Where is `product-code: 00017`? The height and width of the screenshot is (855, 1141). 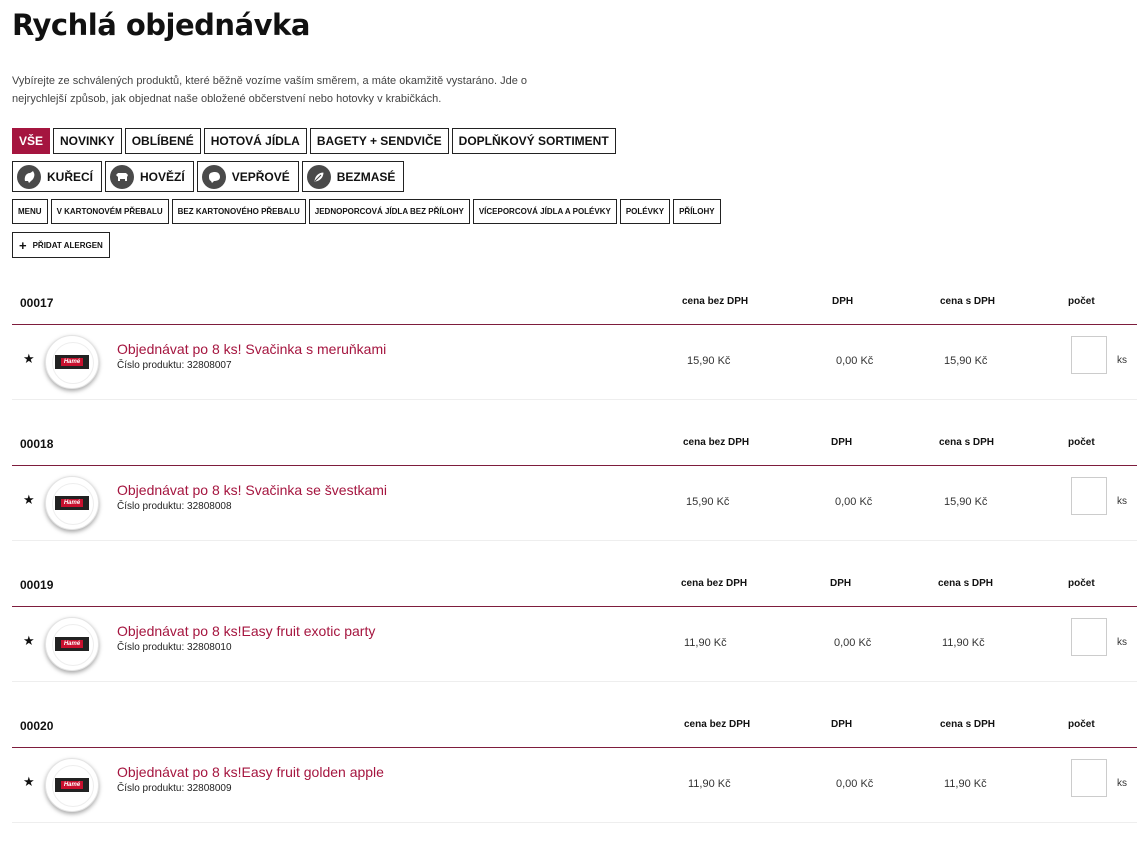 product-code: 00017 is located at coordinates (37, 303).